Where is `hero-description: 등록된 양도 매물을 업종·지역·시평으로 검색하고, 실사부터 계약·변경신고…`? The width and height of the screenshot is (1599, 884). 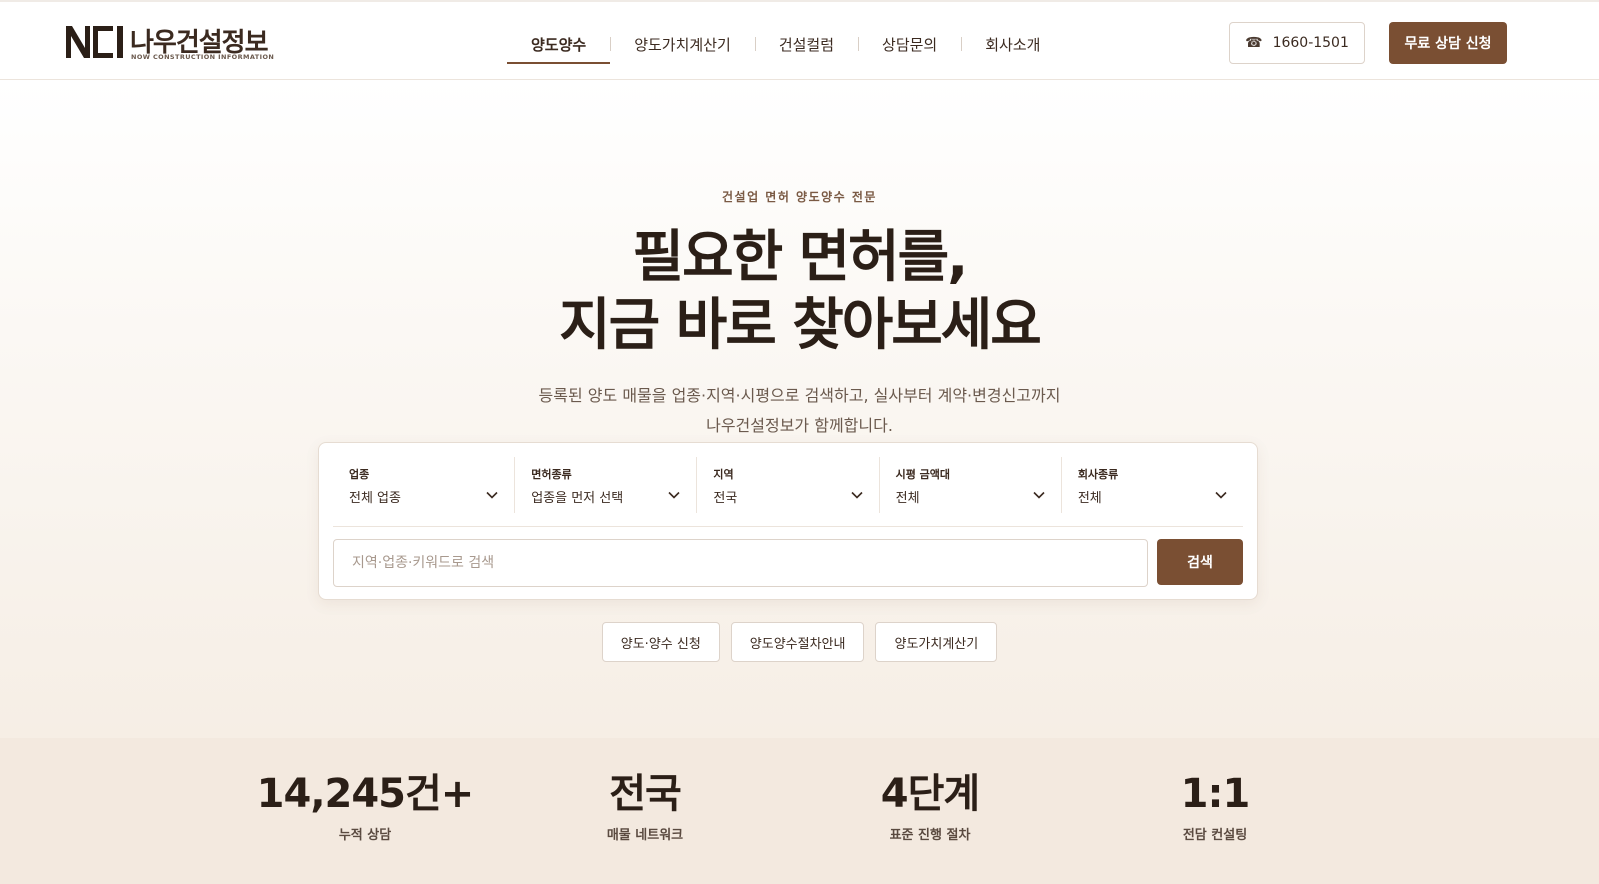
hero-description: 등록된 양도 매물을 업종·지역·시평으로 검색하고, 실사부터 계약·변경신고… is located at coordinates (799, 411).